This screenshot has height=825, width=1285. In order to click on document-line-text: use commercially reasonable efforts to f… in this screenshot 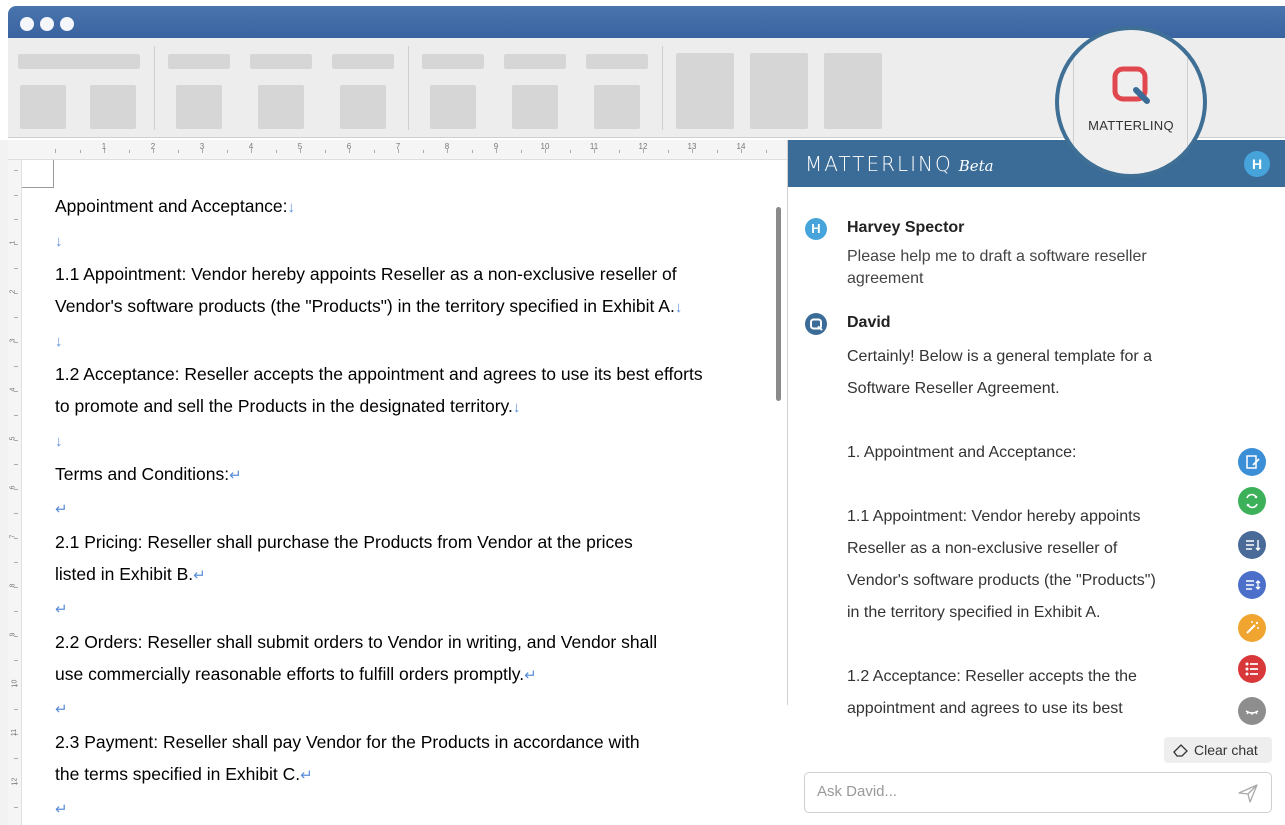, I will do `click(290, 674)`.